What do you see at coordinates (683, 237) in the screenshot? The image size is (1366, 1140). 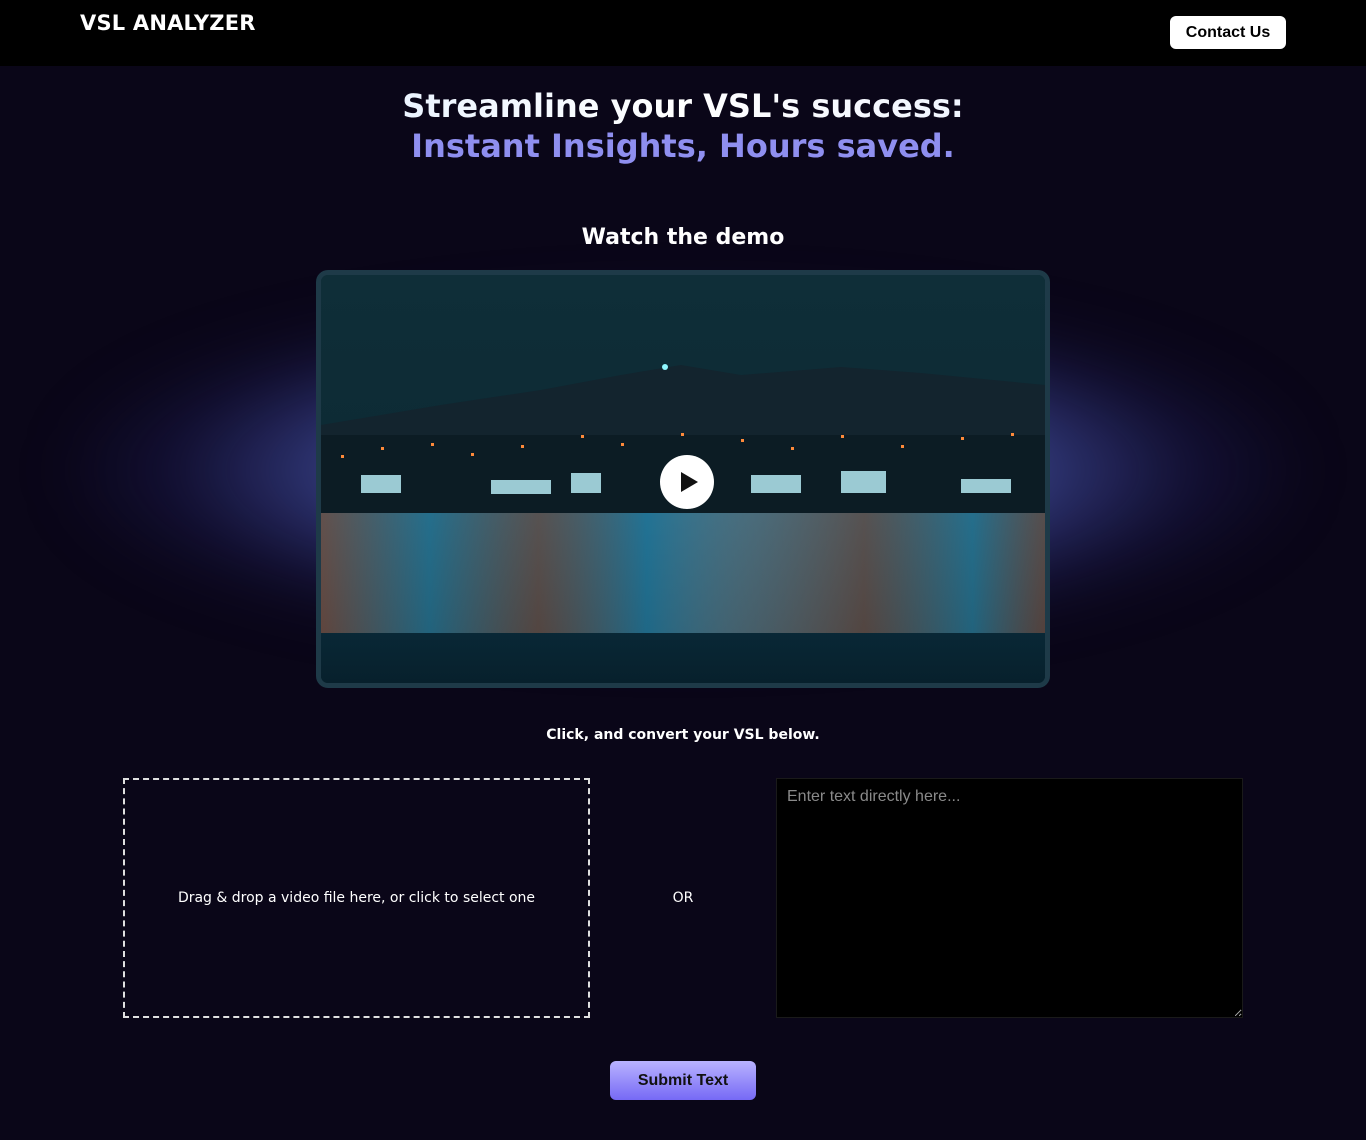 I see `demo-title: Watch the demo` at bounding box center [683, 237].